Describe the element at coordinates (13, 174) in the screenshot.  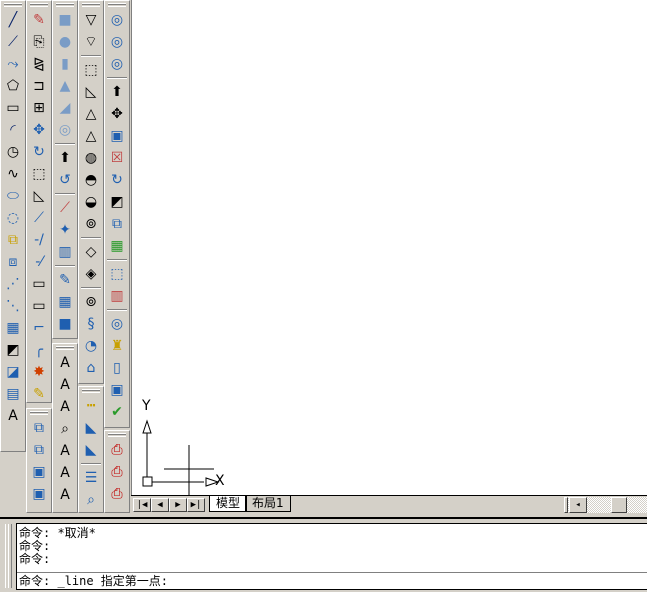
I see `spline-icon: ∿` at that location.